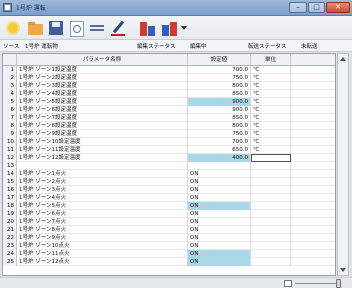 The image size is (352, 288). I want to click on parameter-name-cell: 1号炉 ゾーン9点火, so click(102, 238).